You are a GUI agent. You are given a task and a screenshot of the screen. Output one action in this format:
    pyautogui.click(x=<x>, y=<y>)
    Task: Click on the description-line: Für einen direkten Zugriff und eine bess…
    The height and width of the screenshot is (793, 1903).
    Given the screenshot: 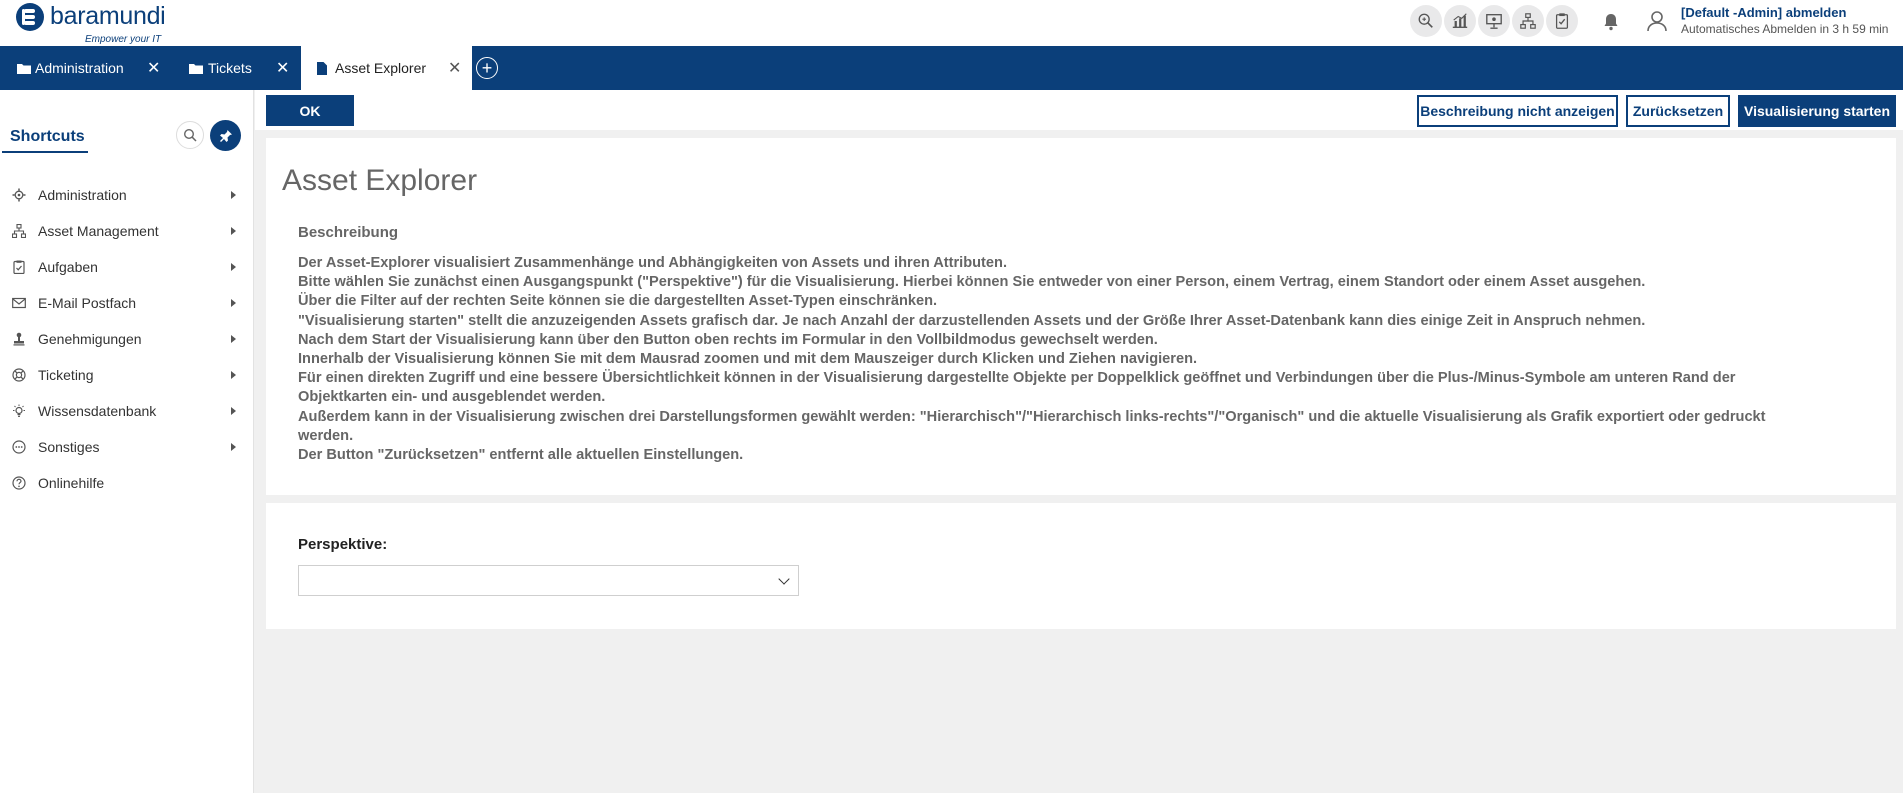 What is the action you would take?
    pyautogui.click(x=1017, y=388)
    